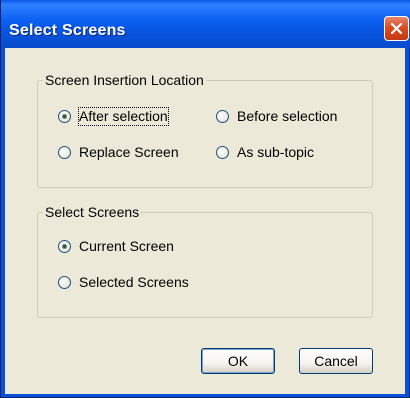  I want to click on radio-before-selection-indicator, so click(222, 116).